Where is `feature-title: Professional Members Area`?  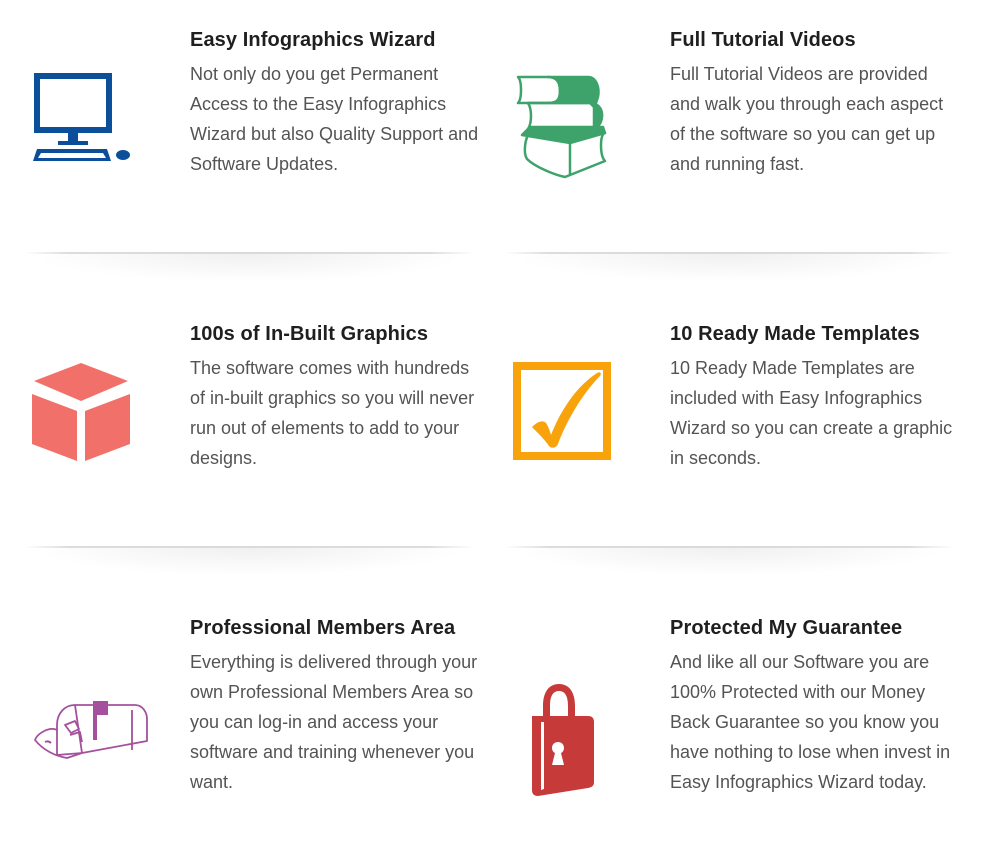 feature-title: Professional Members Area is located at coordinates (323, 628).